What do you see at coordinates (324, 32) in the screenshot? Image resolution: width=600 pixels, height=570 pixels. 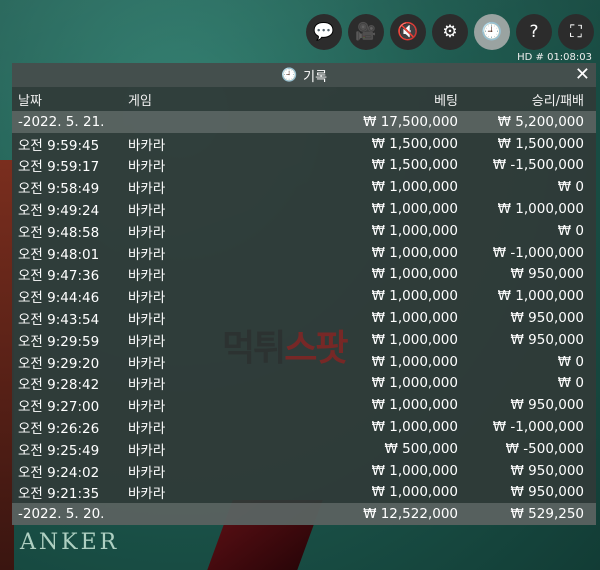 I see `chat-icon: 💬` at bounding box center [324, 32].